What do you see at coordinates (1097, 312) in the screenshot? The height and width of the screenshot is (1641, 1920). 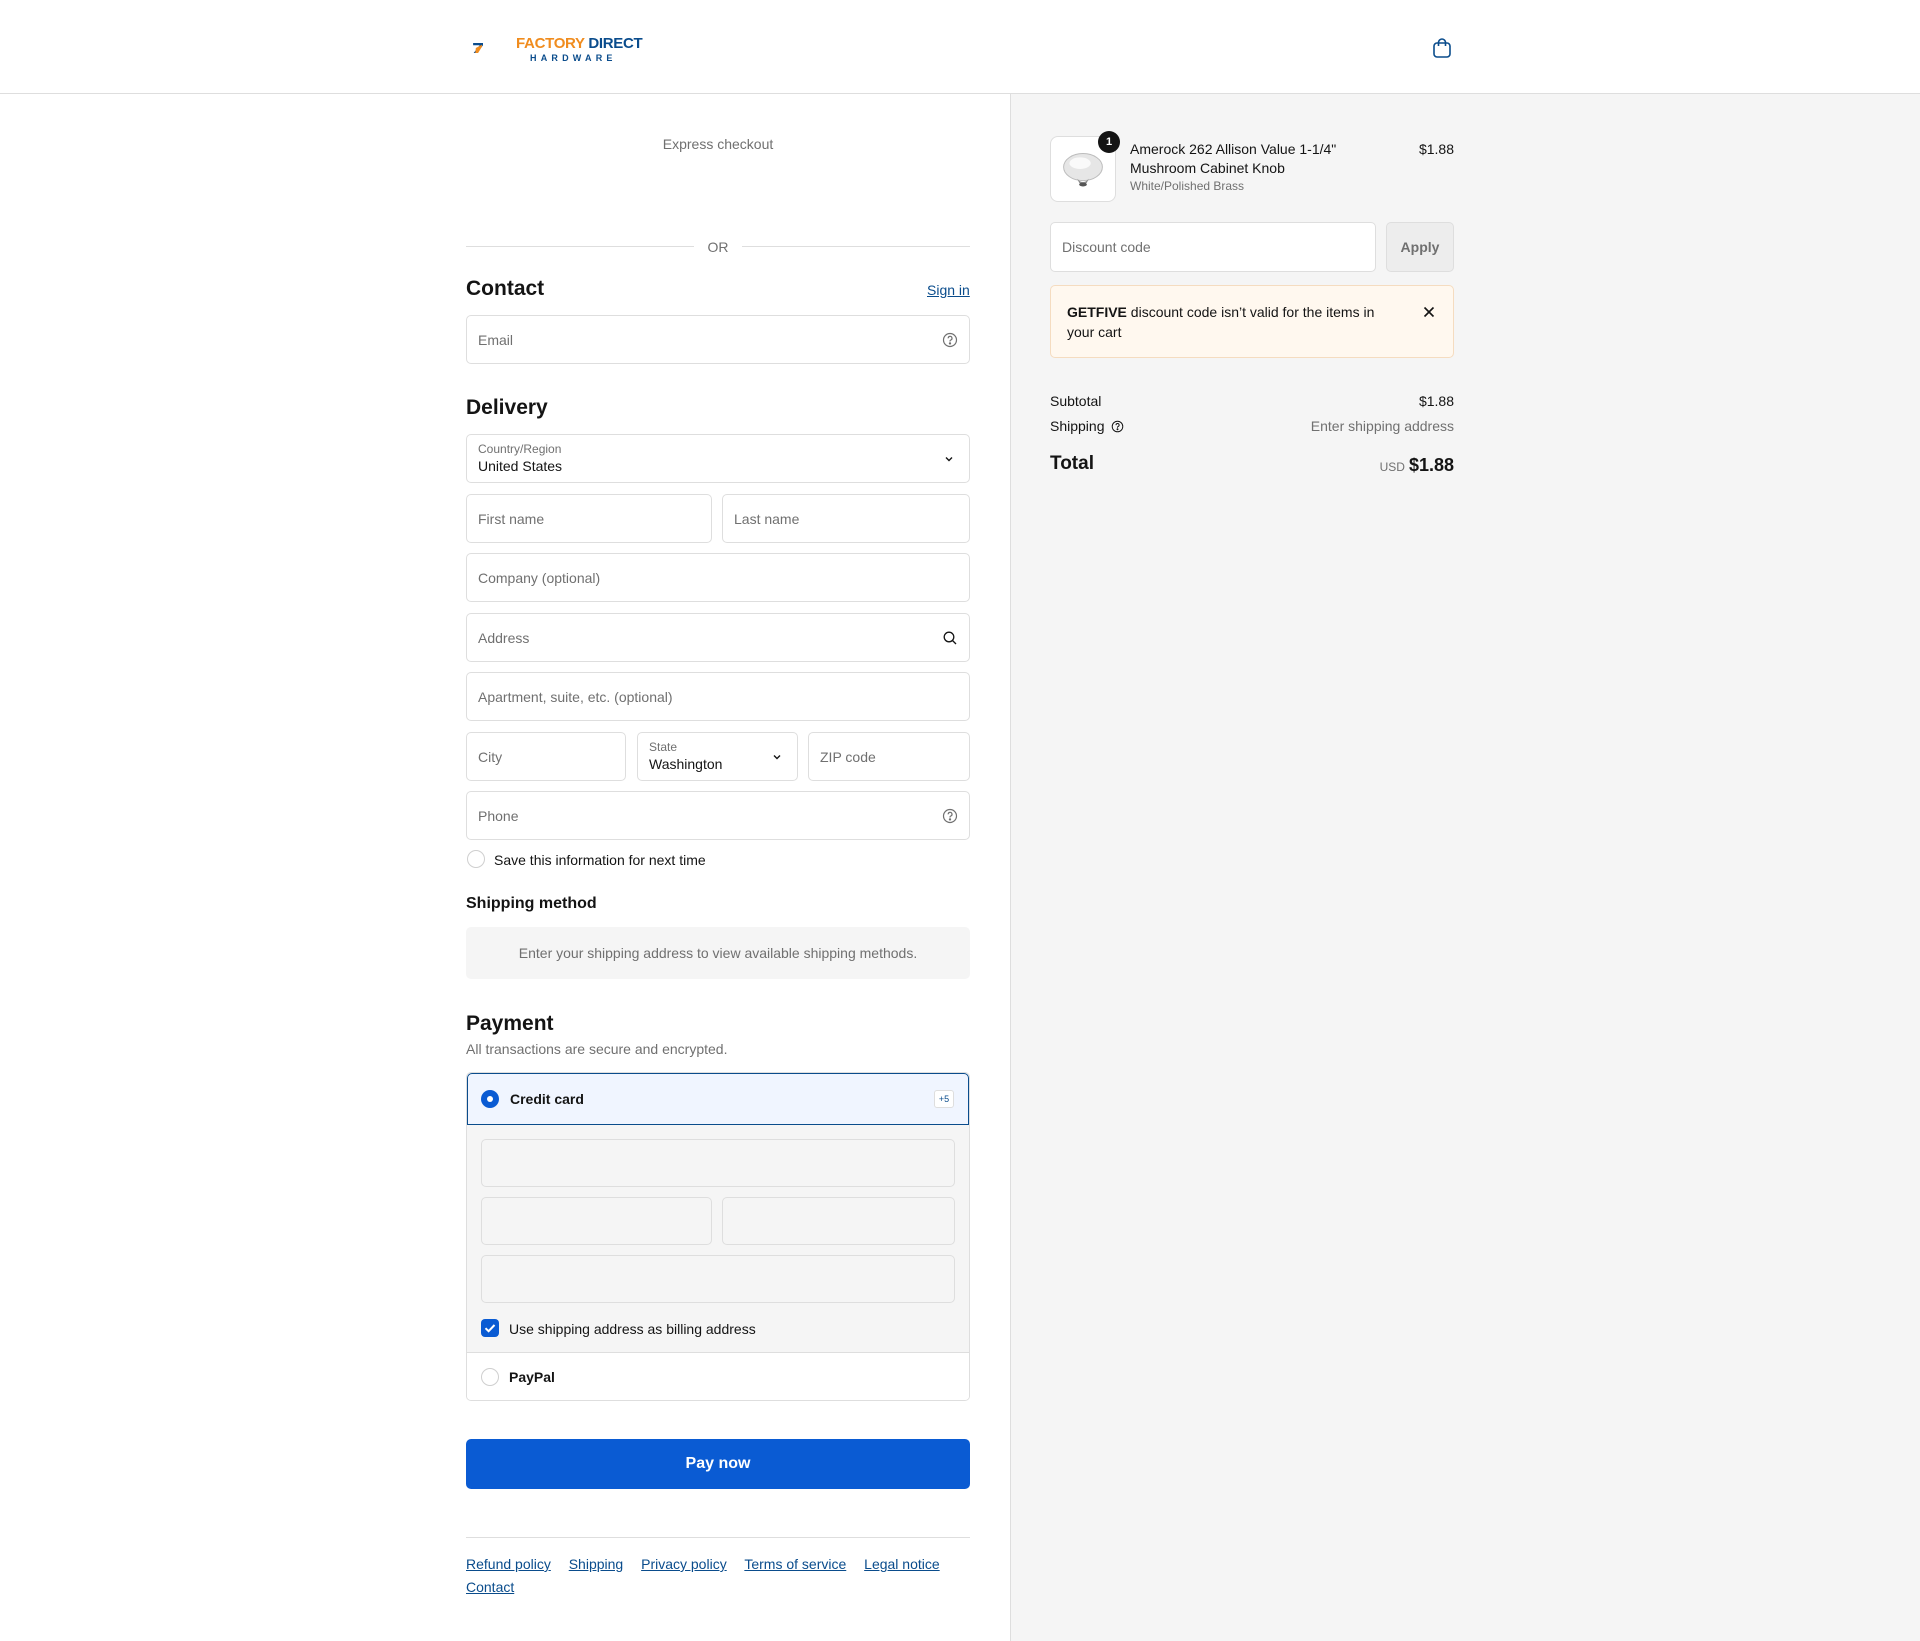 I see `discount-error-code: GETFIVE` at bounding box center [1097, 312].